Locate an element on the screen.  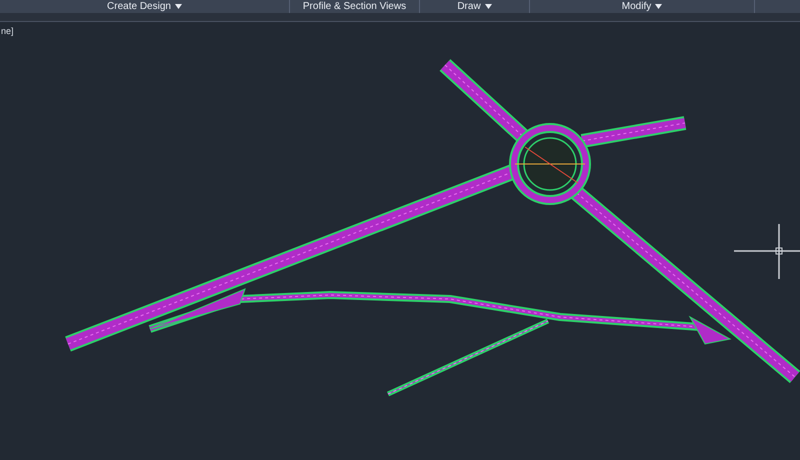
viewport-label: ne] is located at coordinates (7, 31).